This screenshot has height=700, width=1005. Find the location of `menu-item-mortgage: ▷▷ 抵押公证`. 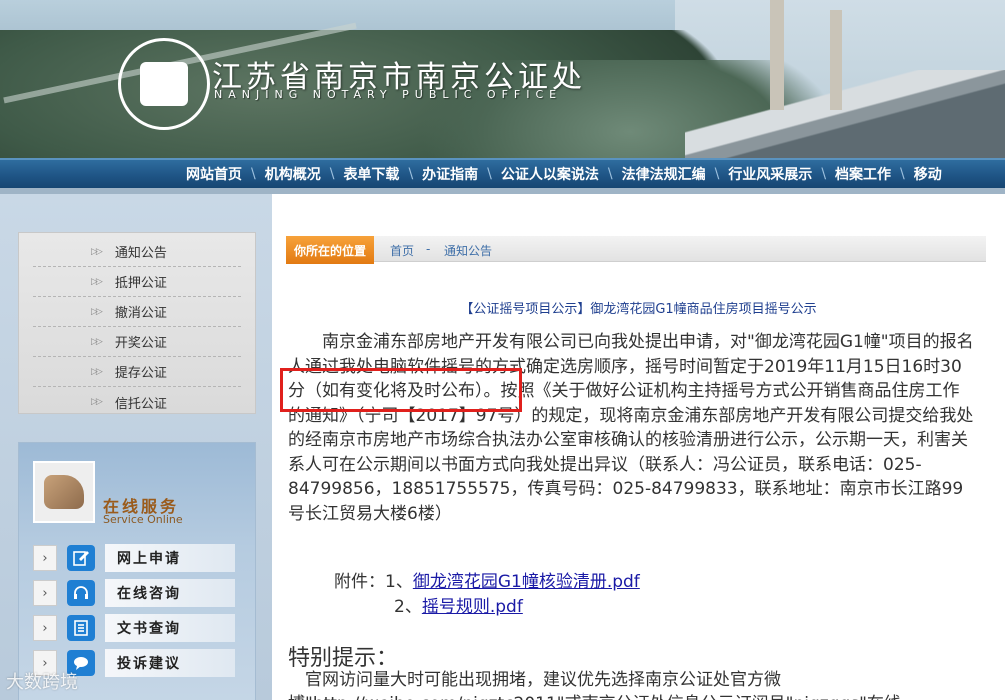

menu-item-mortgage: ▷▷ 抵押公证 is located at coordinates (137, 282).